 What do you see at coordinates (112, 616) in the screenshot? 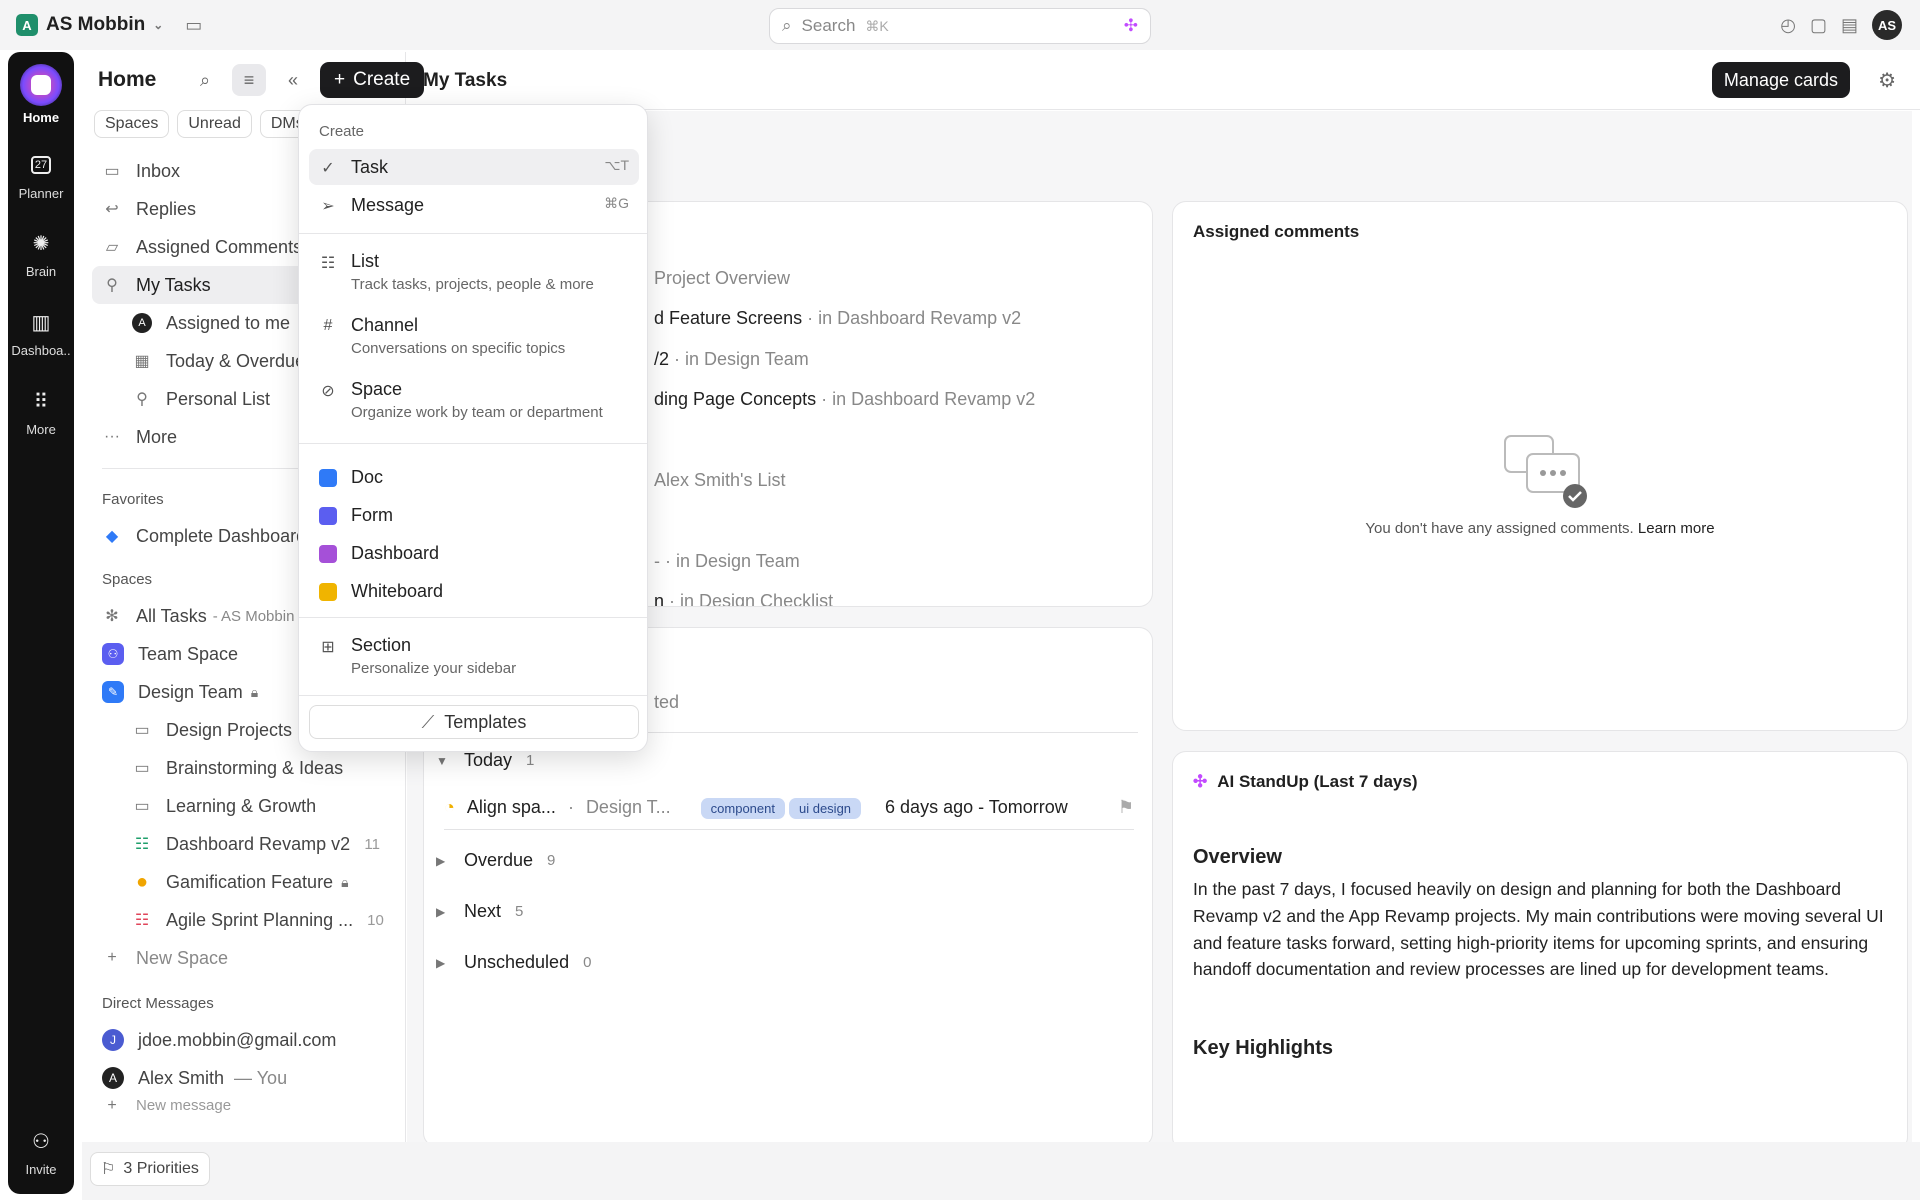
I see `asterisk-icon: ✻` at bounding box center [112, 616].